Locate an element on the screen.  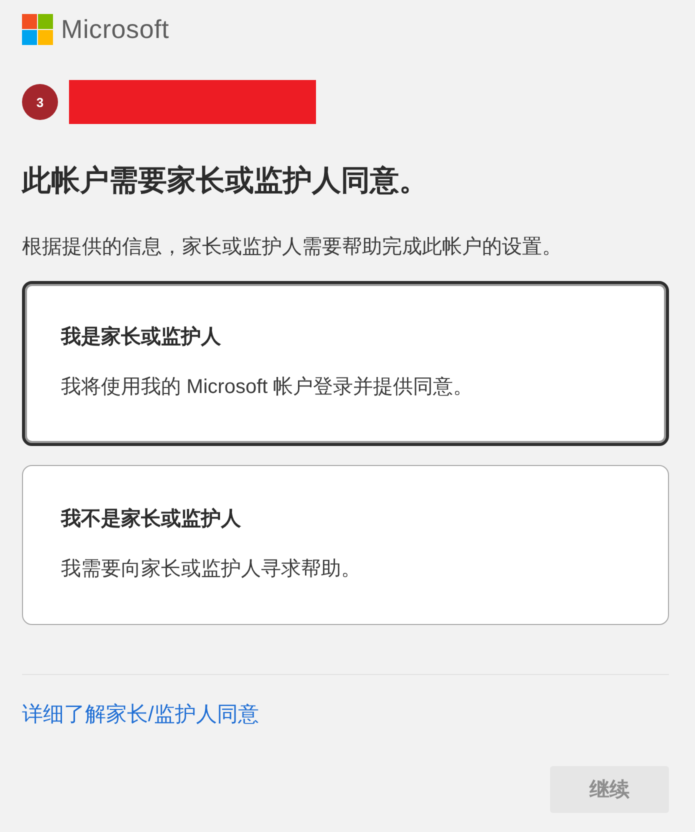
option-description: 我将使用我的 Microsoft 帐户登录并提供同意。 is located at coordinates (267, 387).